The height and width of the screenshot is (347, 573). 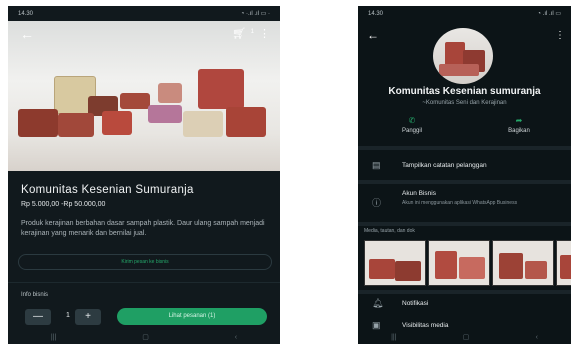 What do you see at coordinates (107, 190) in the screenshot?
I see `product-title: Komunitas Kesenian Sumuranja` at bounding box center [107, 190].